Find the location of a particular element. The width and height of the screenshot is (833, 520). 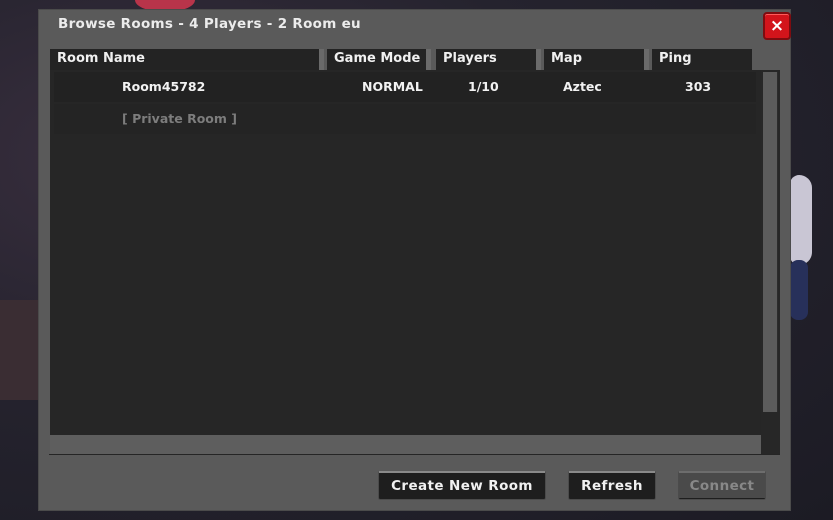

horizontal-scrollbar is located at coordinates (405, 444).